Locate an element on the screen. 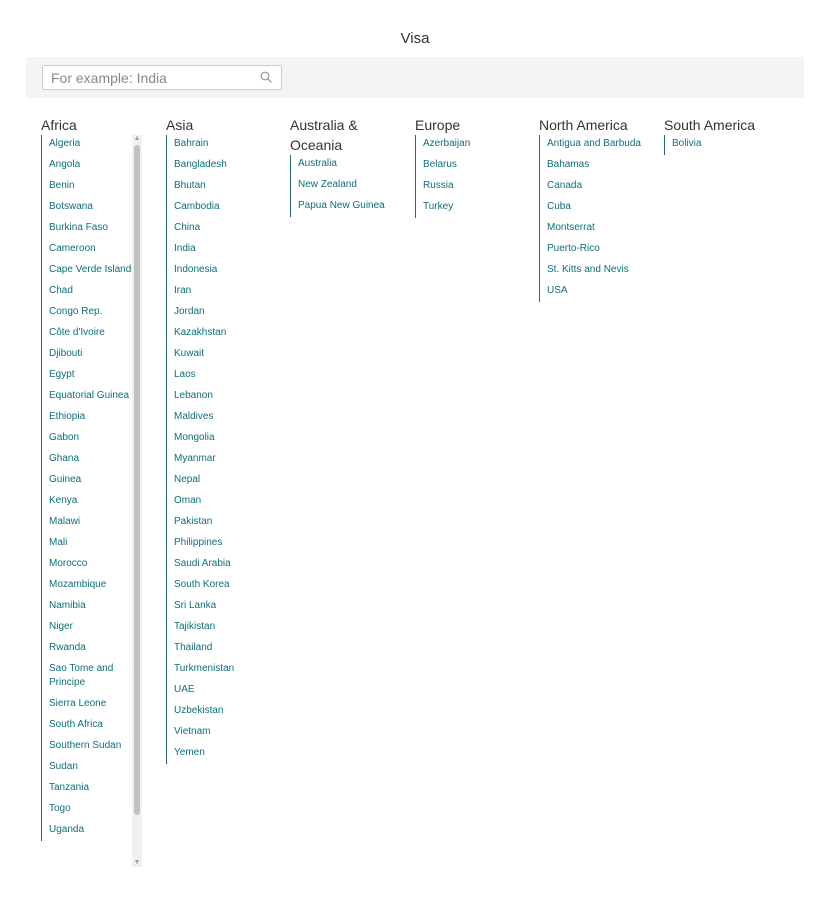  country-link: Kazakhstan is located at coordinates (229, 333).